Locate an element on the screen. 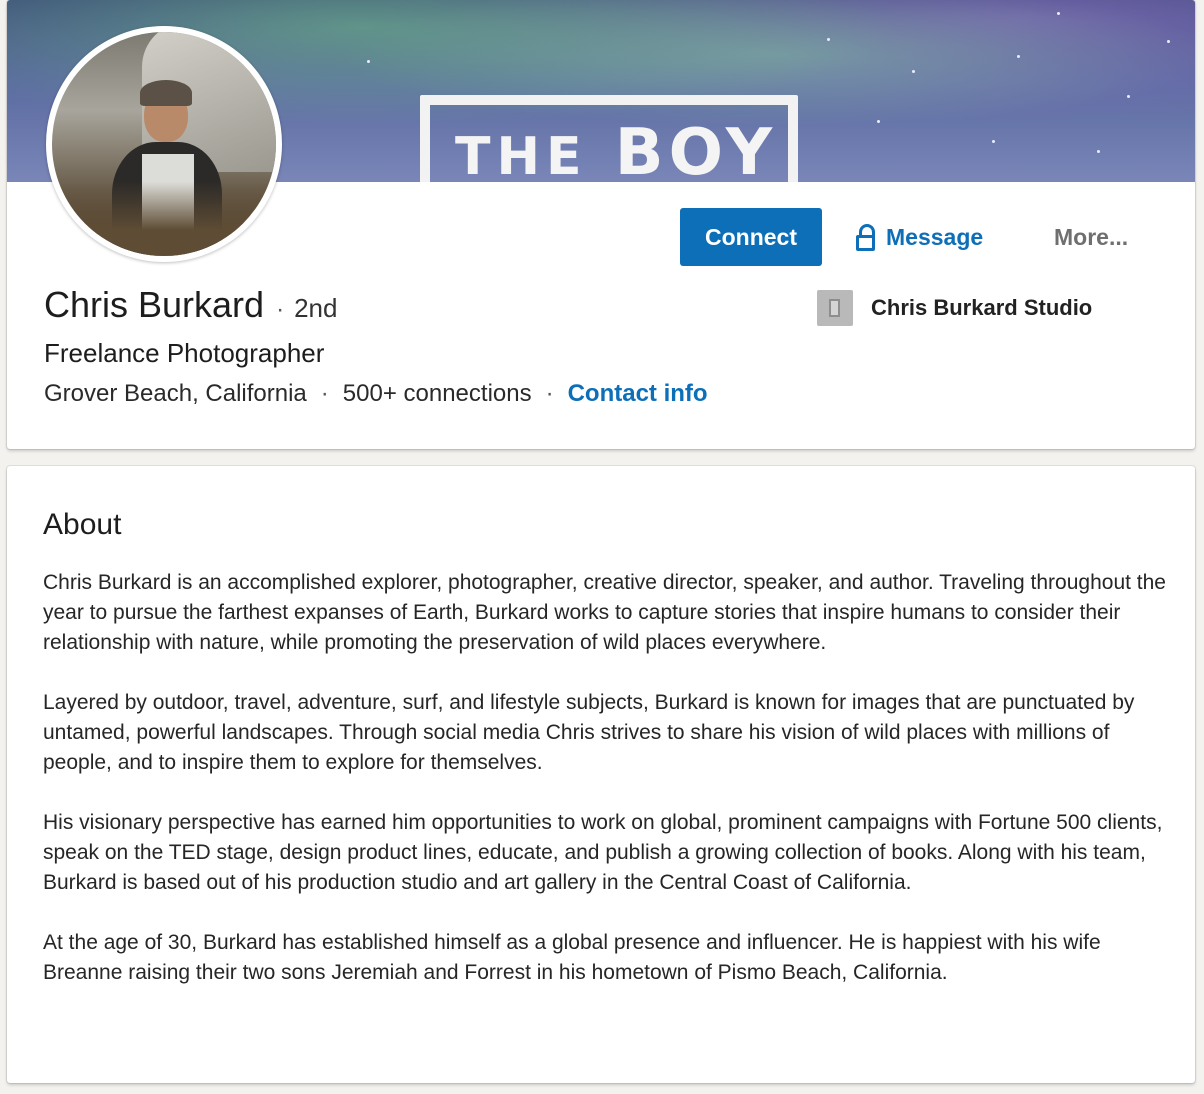  connections-count: 500+ connections is located at coordinates (437, 394).